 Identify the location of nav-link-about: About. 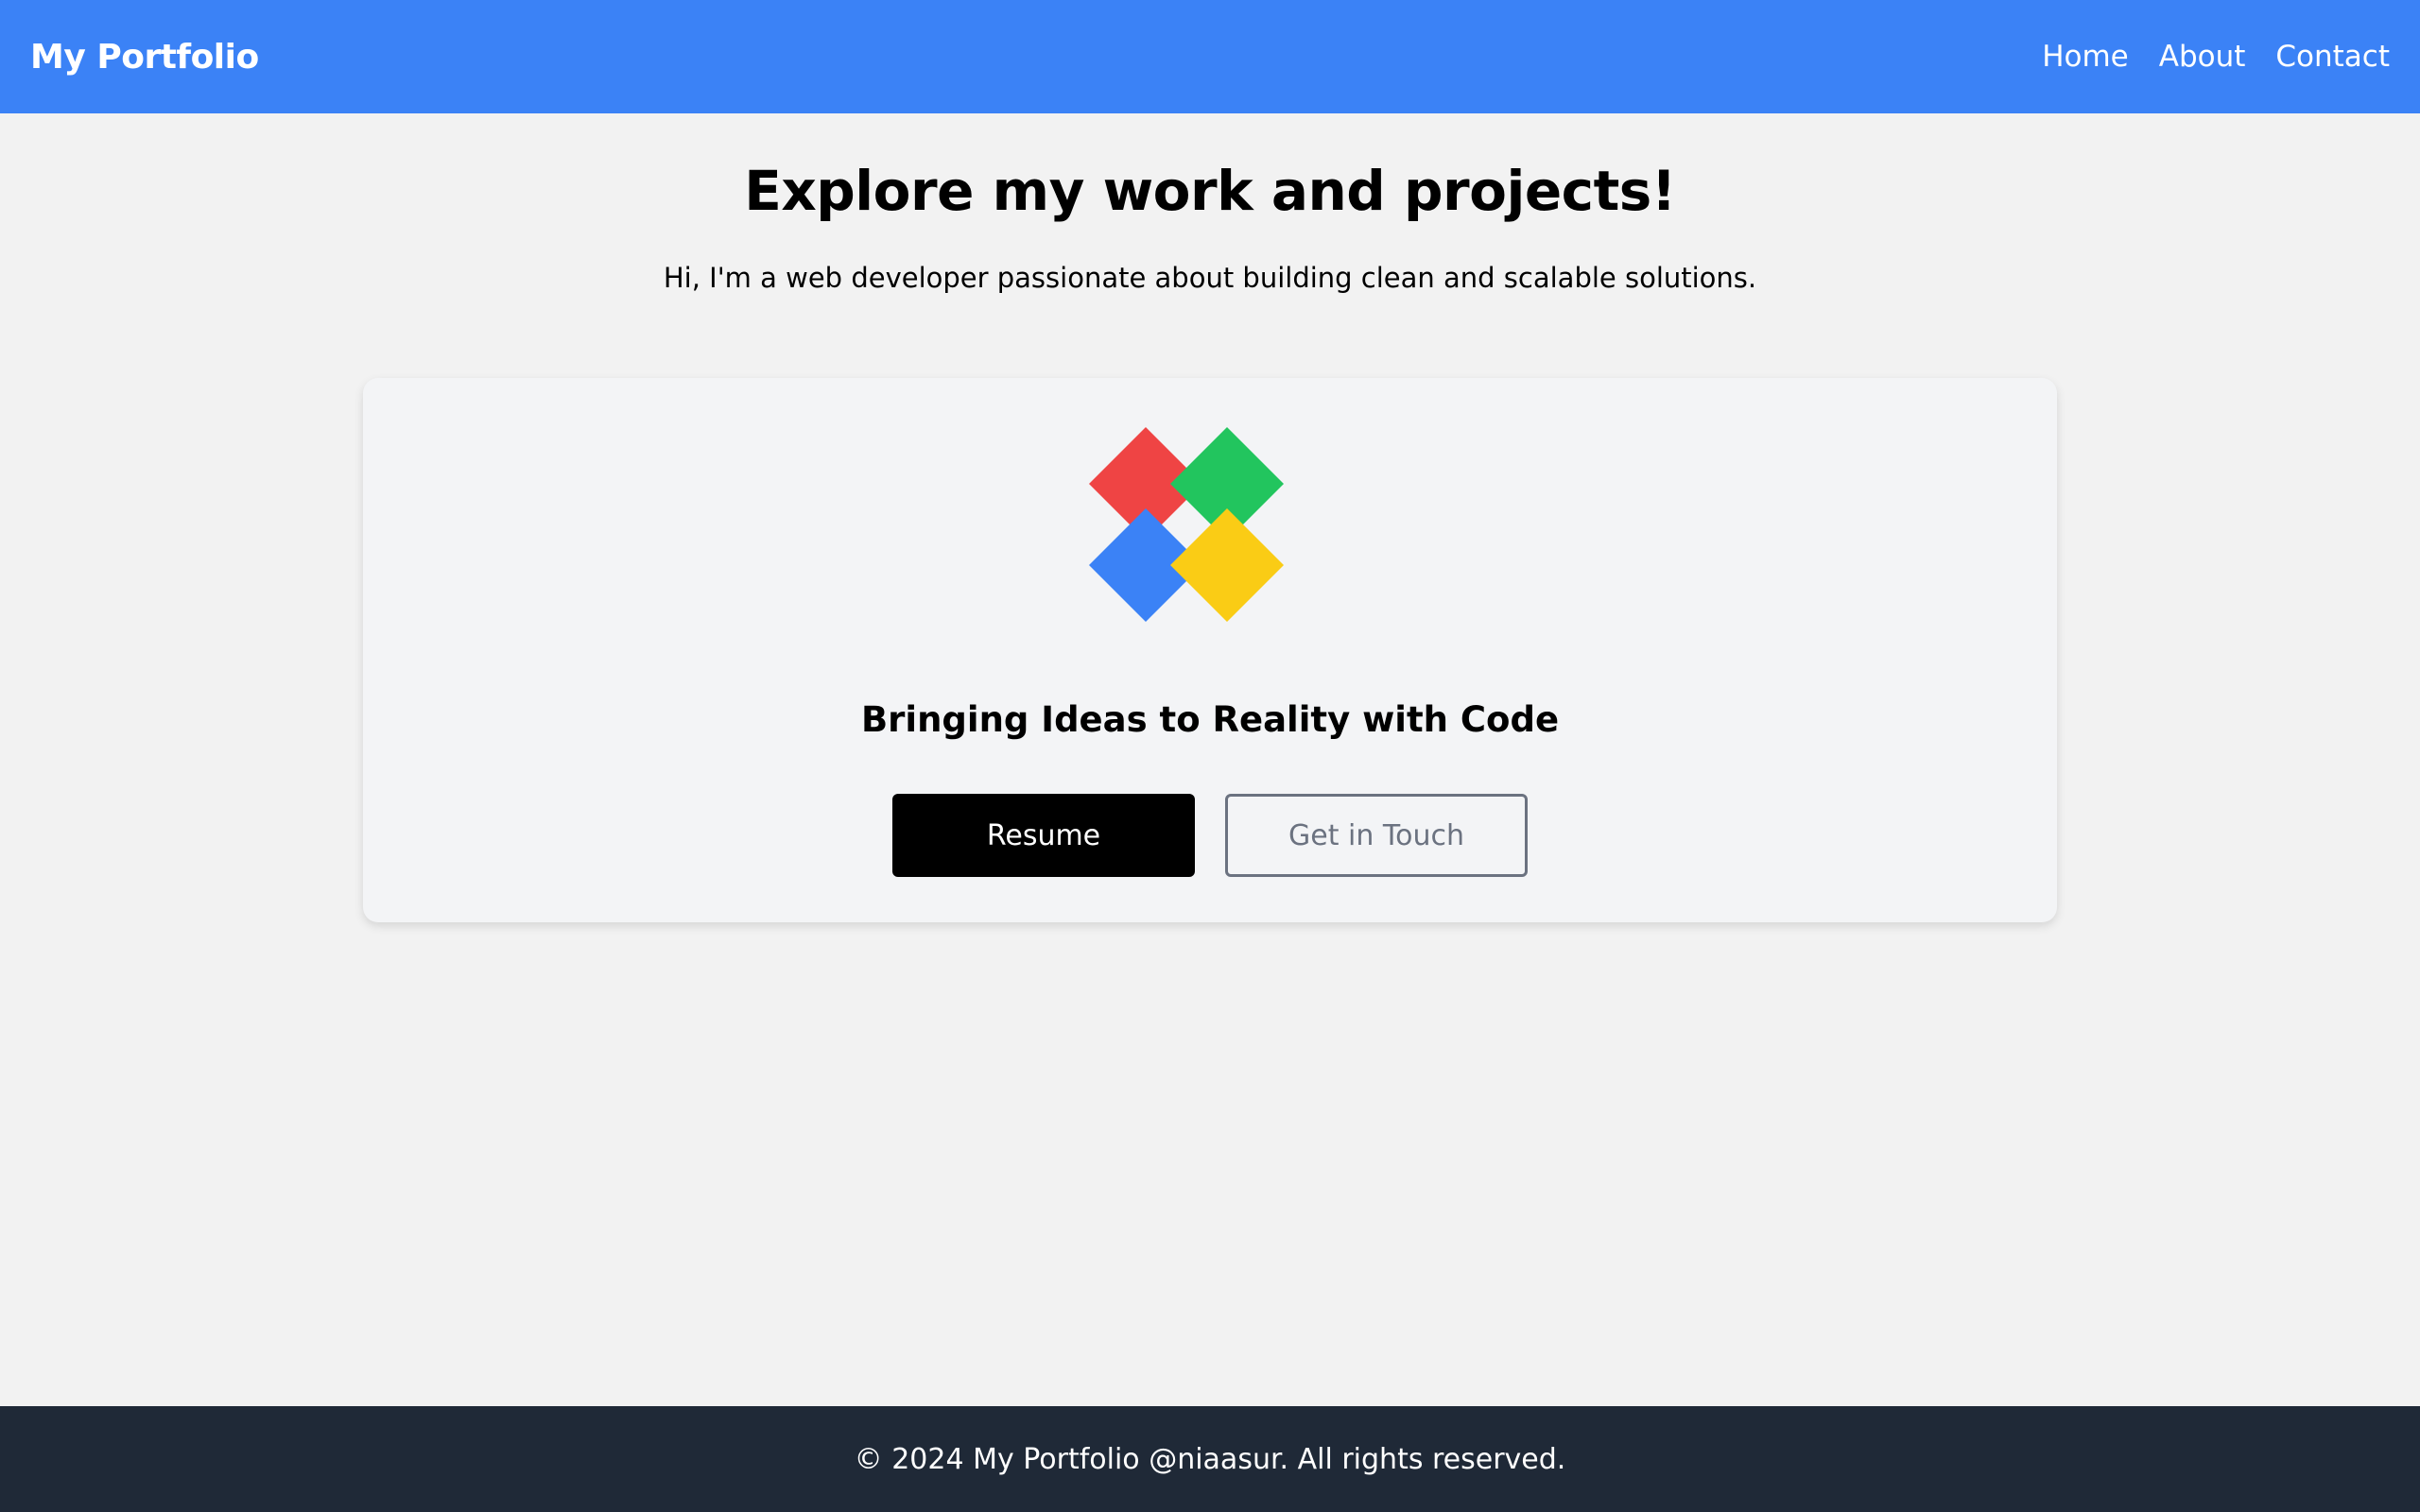
(2202, 57).